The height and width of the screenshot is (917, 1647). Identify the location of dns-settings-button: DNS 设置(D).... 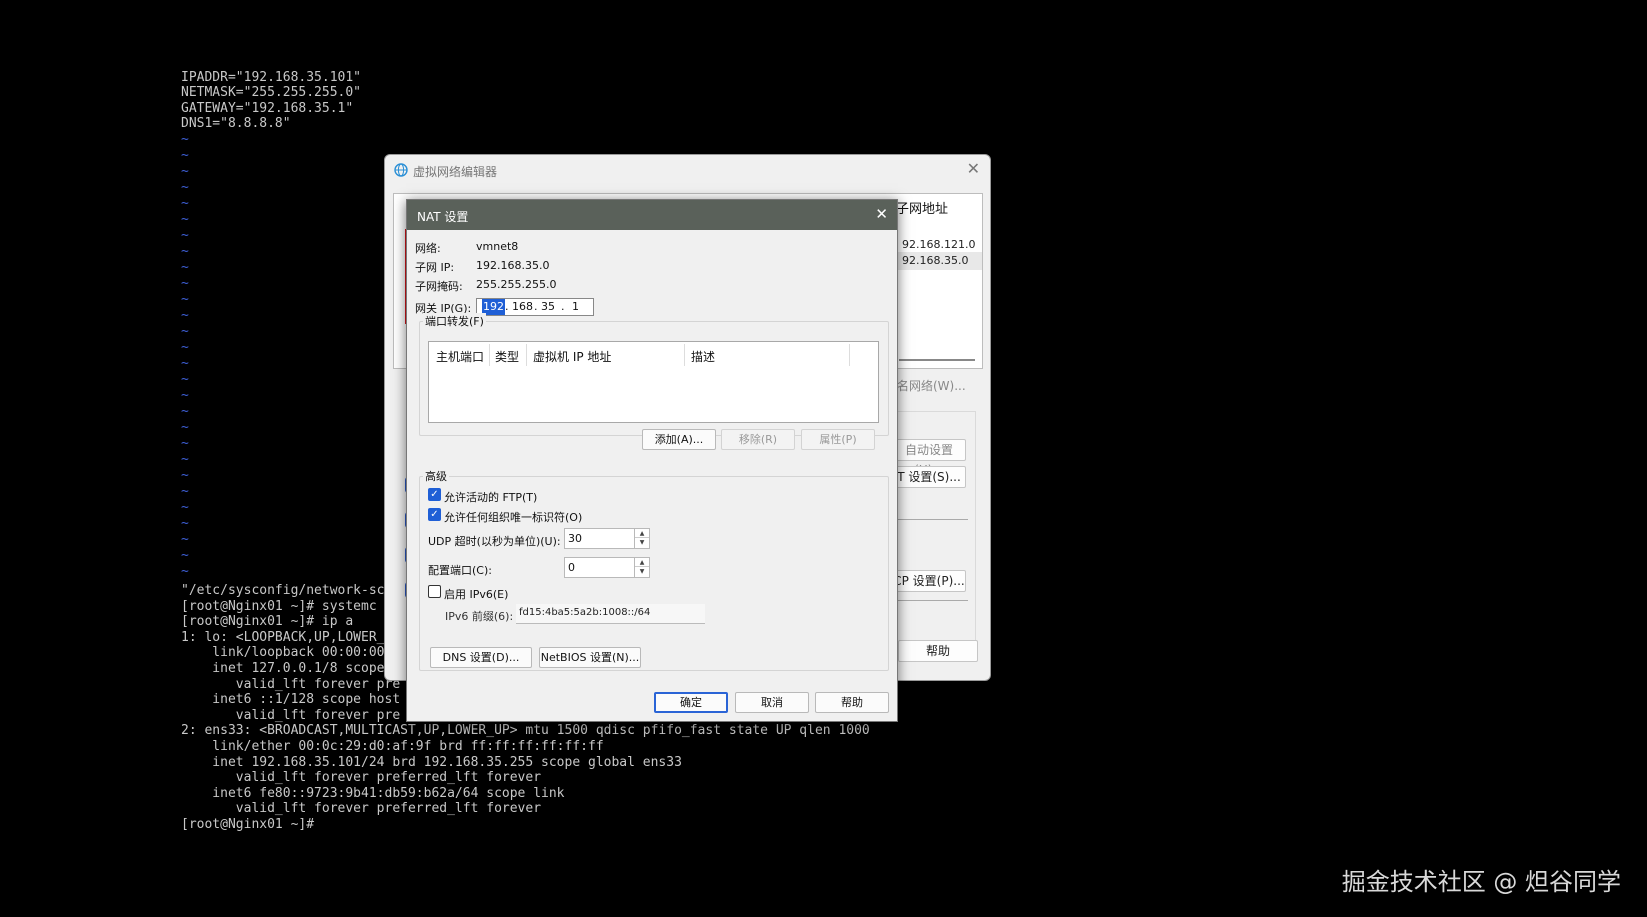
(481, 657).